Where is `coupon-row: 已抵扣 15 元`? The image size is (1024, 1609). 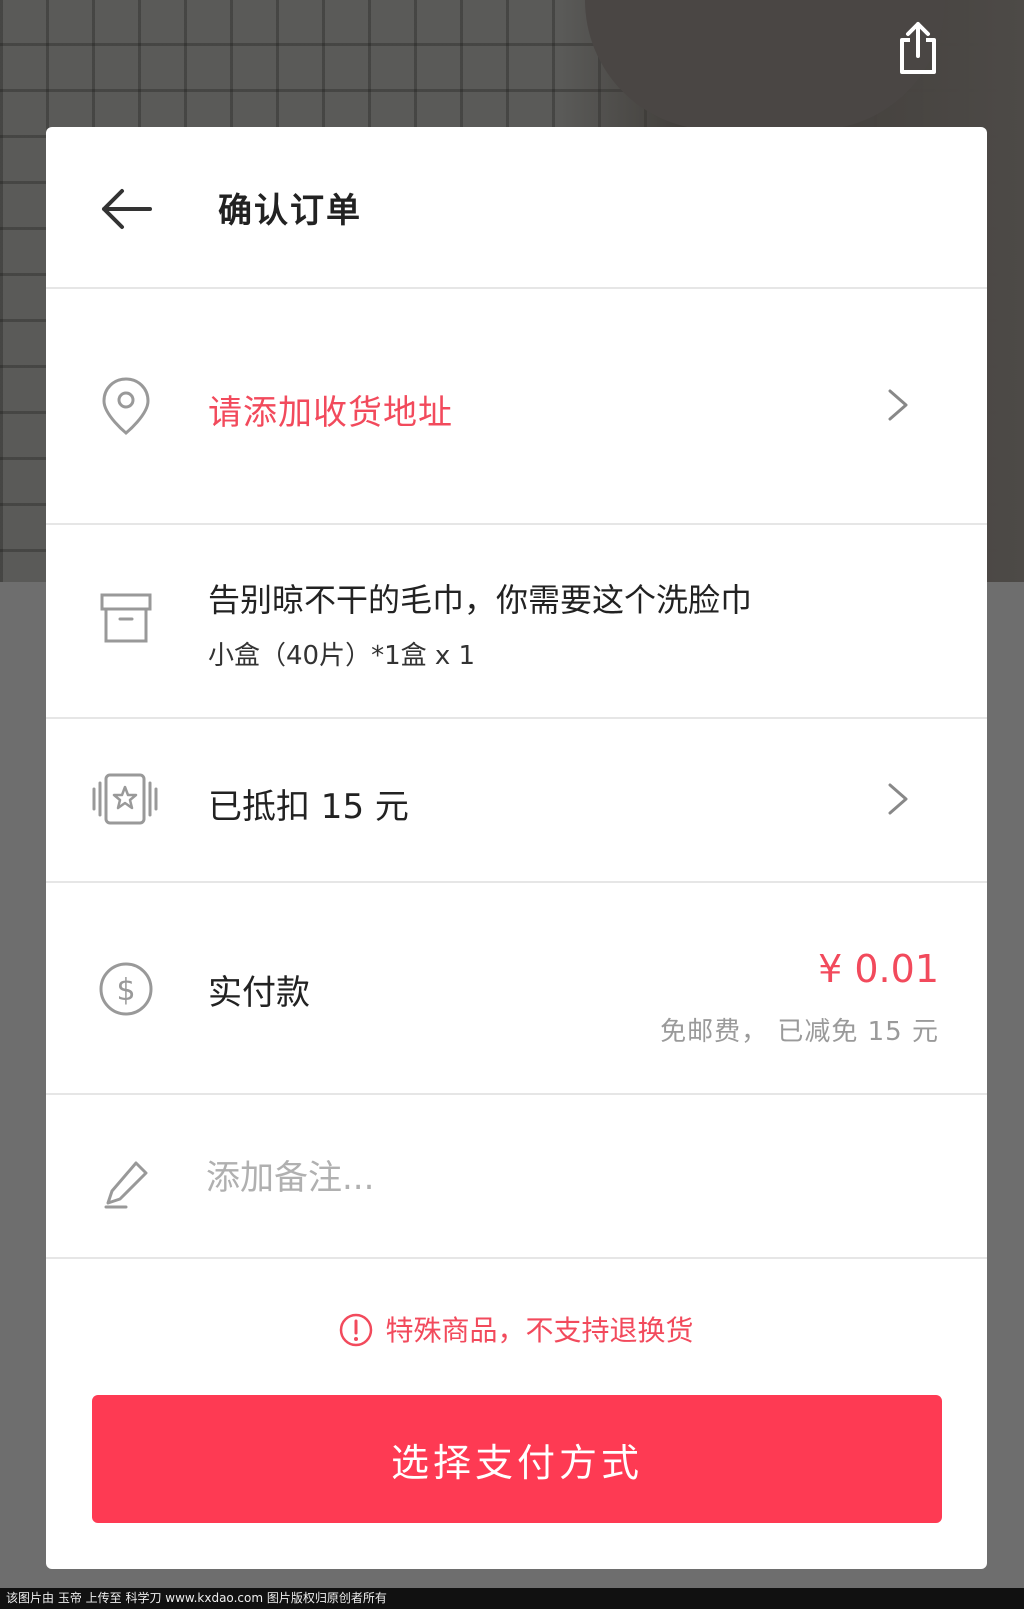
coupon-row: 已抵扣 15 元 is located at coordinates (516, 801).